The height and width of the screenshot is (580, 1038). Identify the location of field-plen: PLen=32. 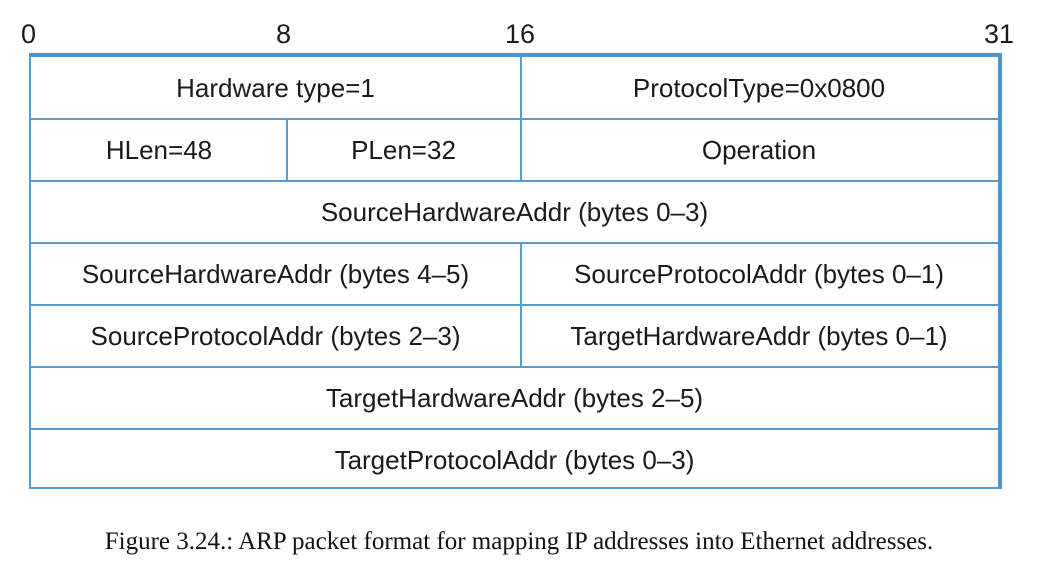
(403, 149).